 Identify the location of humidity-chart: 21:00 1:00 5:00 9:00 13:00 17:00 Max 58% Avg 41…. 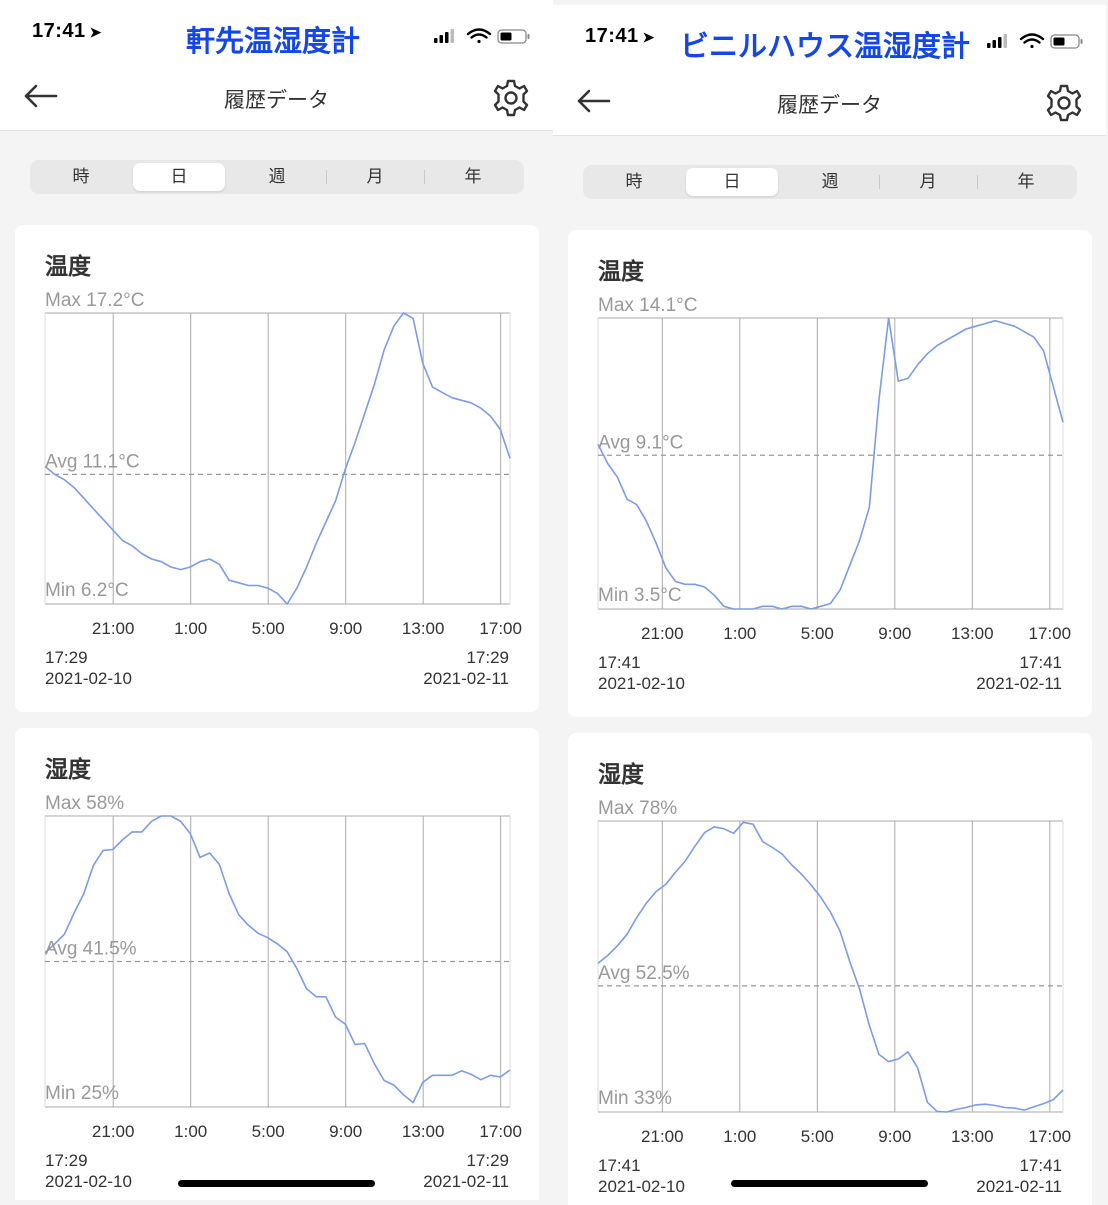
(283, 967).